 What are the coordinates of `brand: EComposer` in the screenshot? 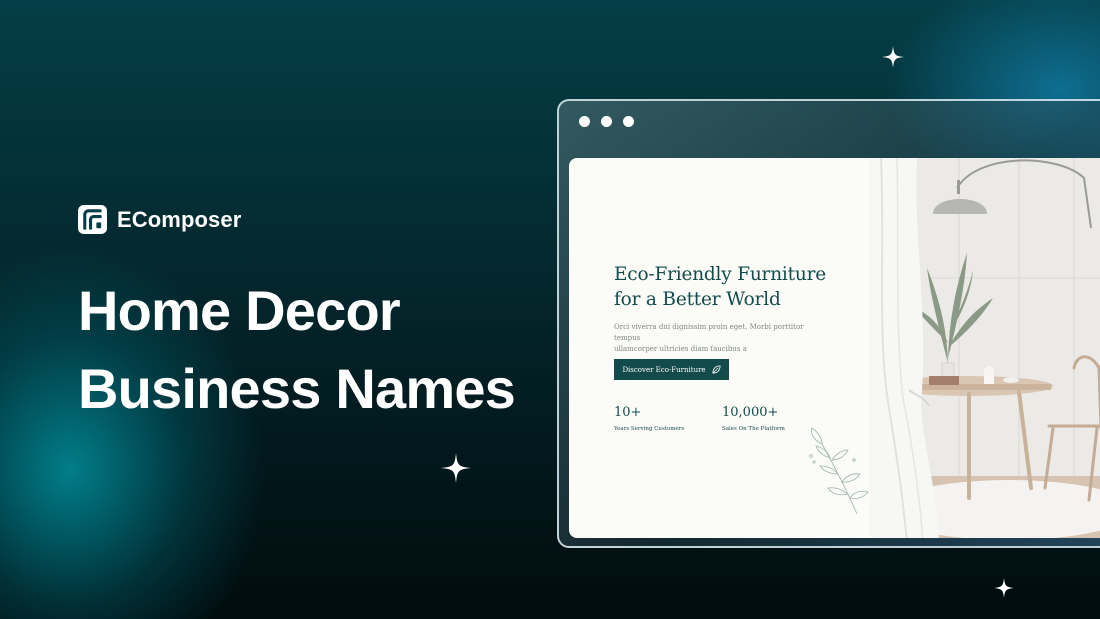 It's located at (159, 219).